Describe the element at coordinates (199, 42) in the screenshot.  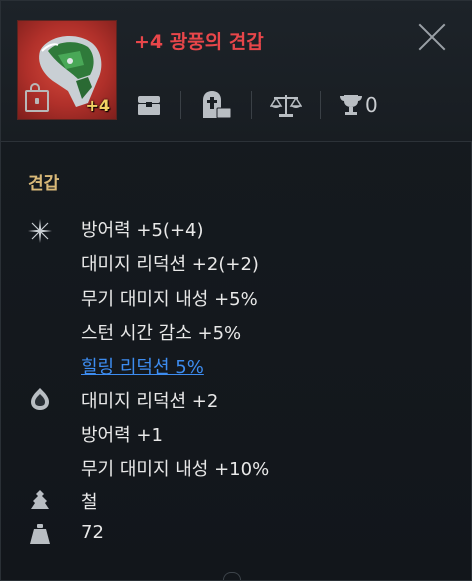
I see `item-title: +4 광풍의 견갑` at that location.